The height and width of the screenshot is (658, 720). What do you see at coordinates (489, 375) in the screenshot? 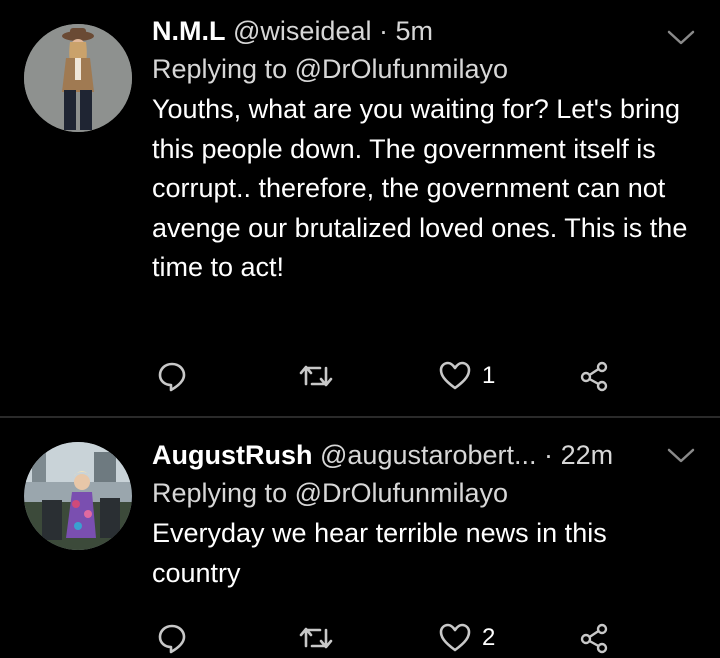
I see `like-count: 1` at bounding box center [489, 375].